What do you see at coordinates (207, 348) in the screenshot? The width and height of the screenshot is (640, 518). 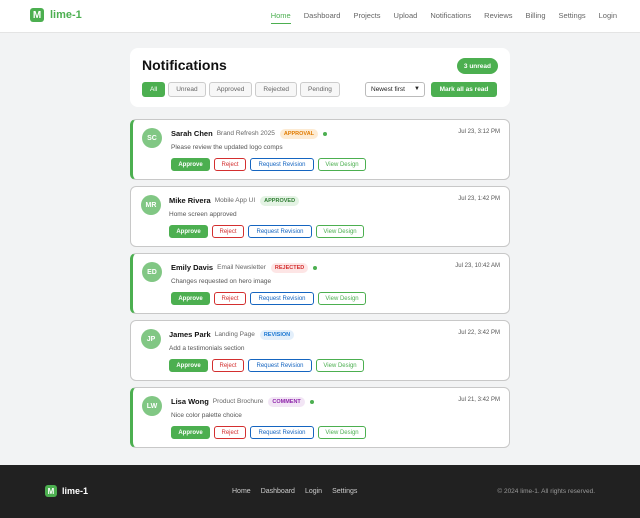 I see `notification-message: Add a testimonials section` at bounding box center [207, 348].